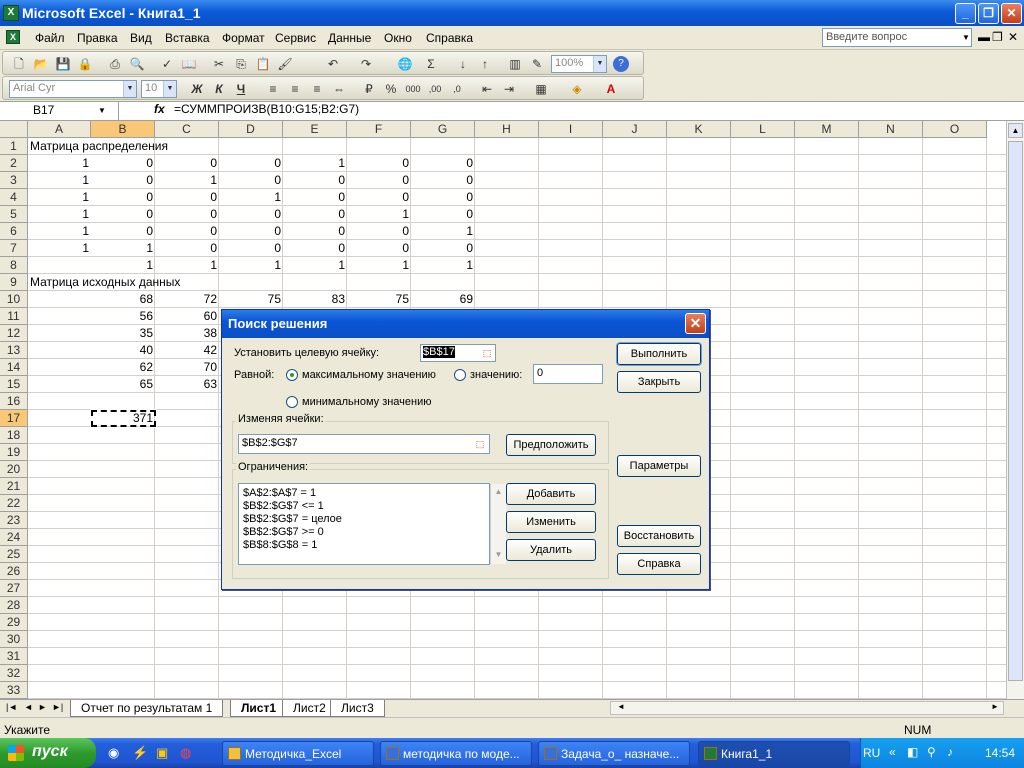 This screenshot has width=1024, height=768. I want to click on menu-window: Окно, so click(398, 38).